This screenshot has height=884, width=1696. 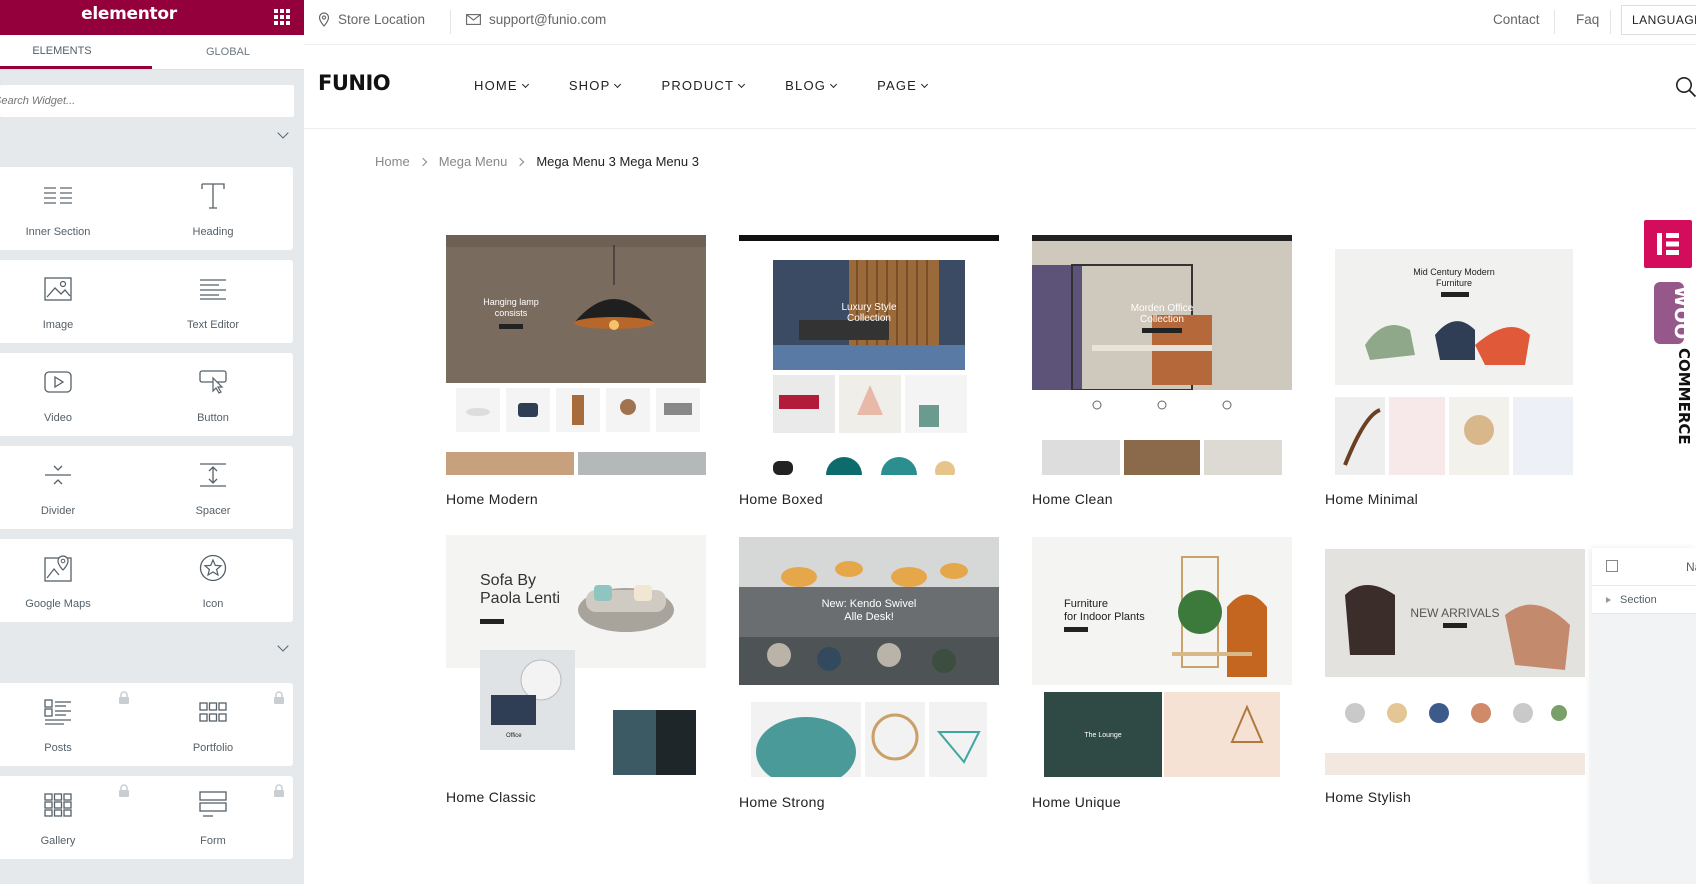 I want to click on lock-icon, so click(x=279, y=697).